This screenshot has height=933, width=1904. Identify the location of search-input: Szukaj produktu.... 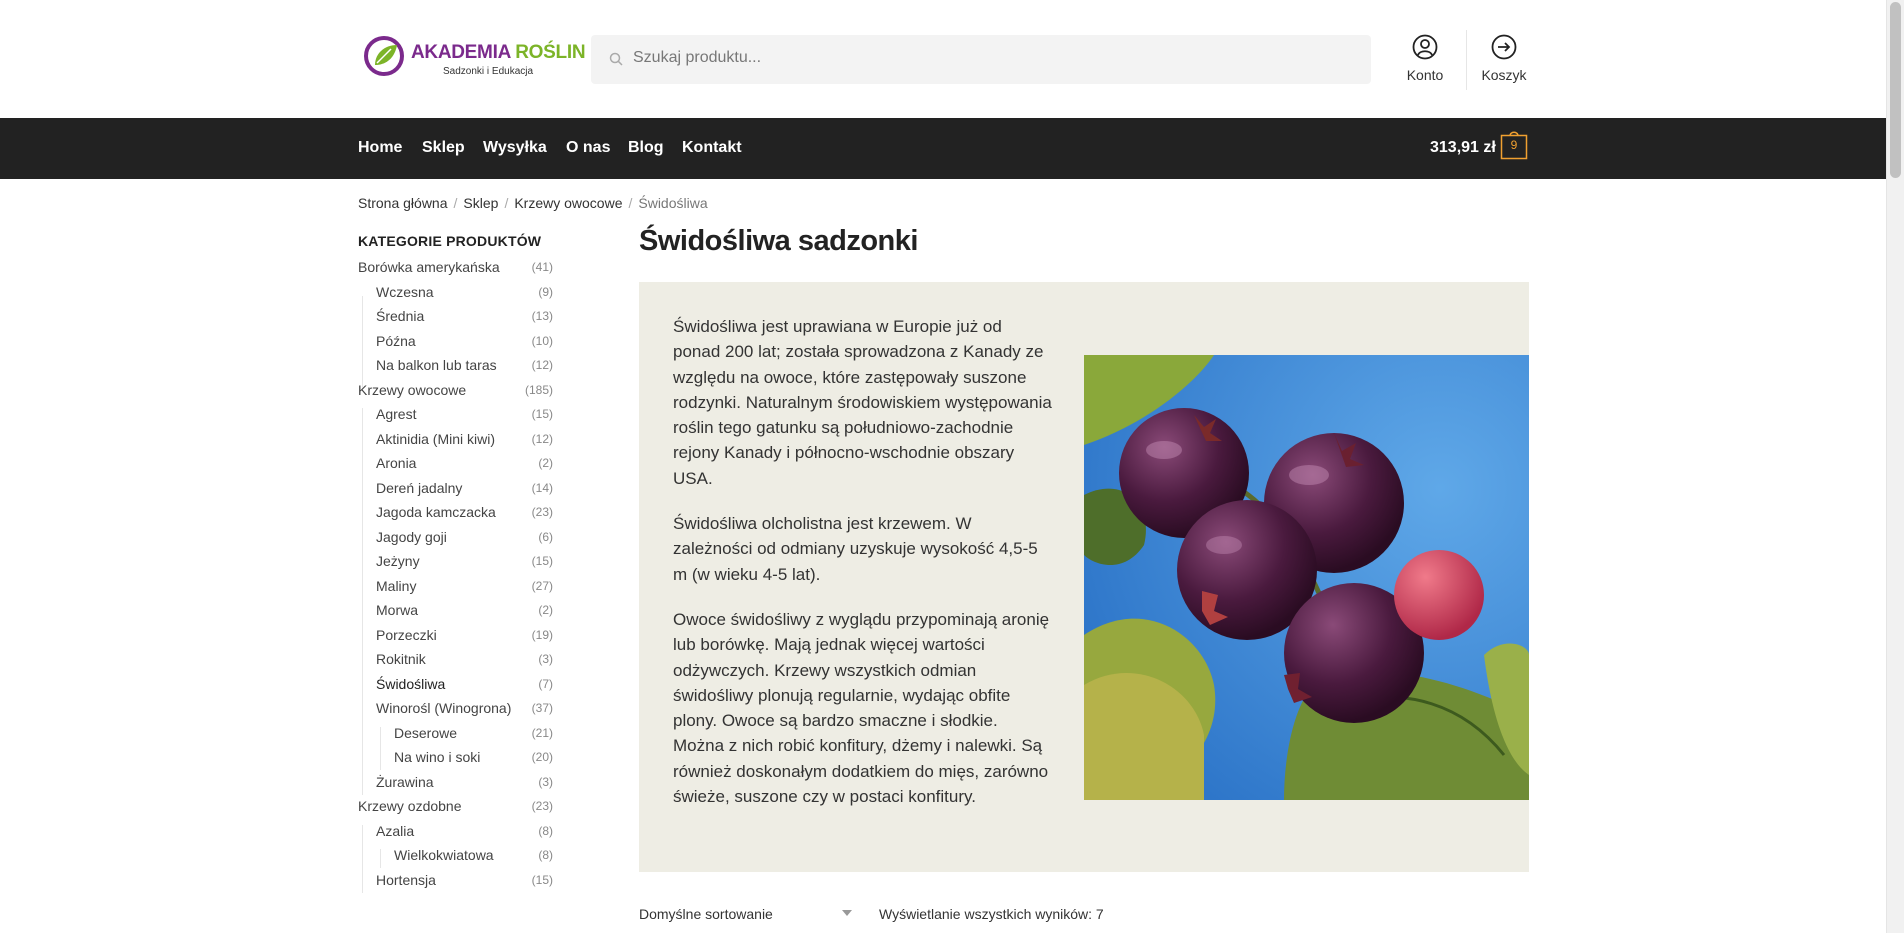
(981, 59).